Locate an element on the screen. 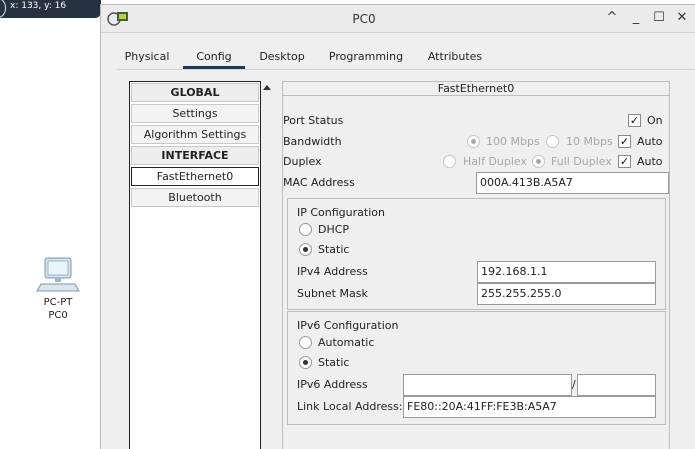 Image resolution: width=695 pixels, height=449 pixels. dhcp-radio is located at coordinates (305, 229).